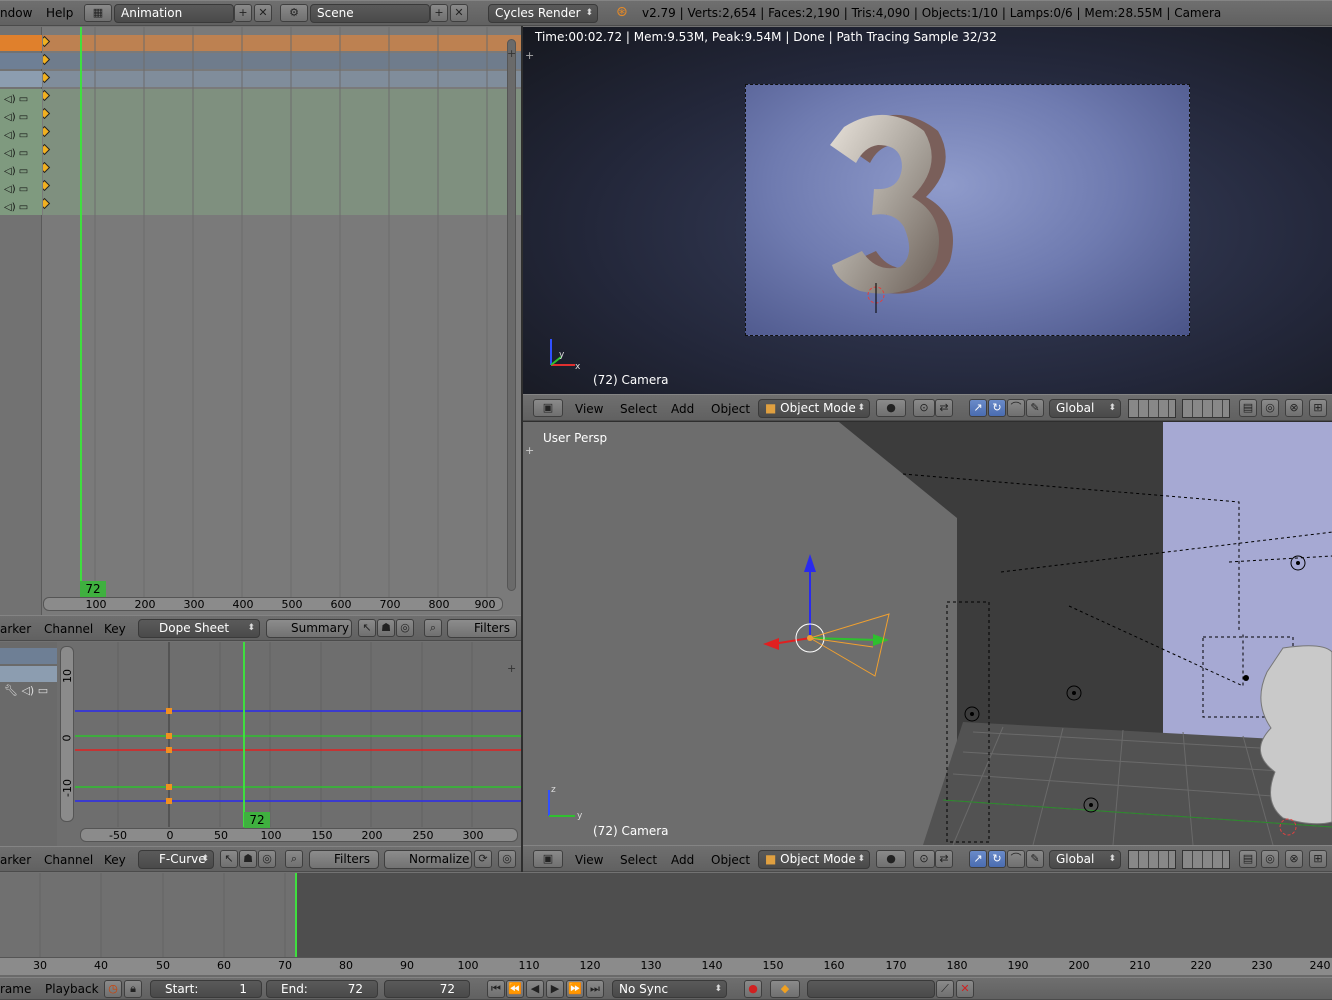 The height and width of the screenshot is (1000, 1332). What do you see at coordinates (294, 13) in the screenshot?
I see `scene-icon: ⚙` at bounding box center [294, 13].